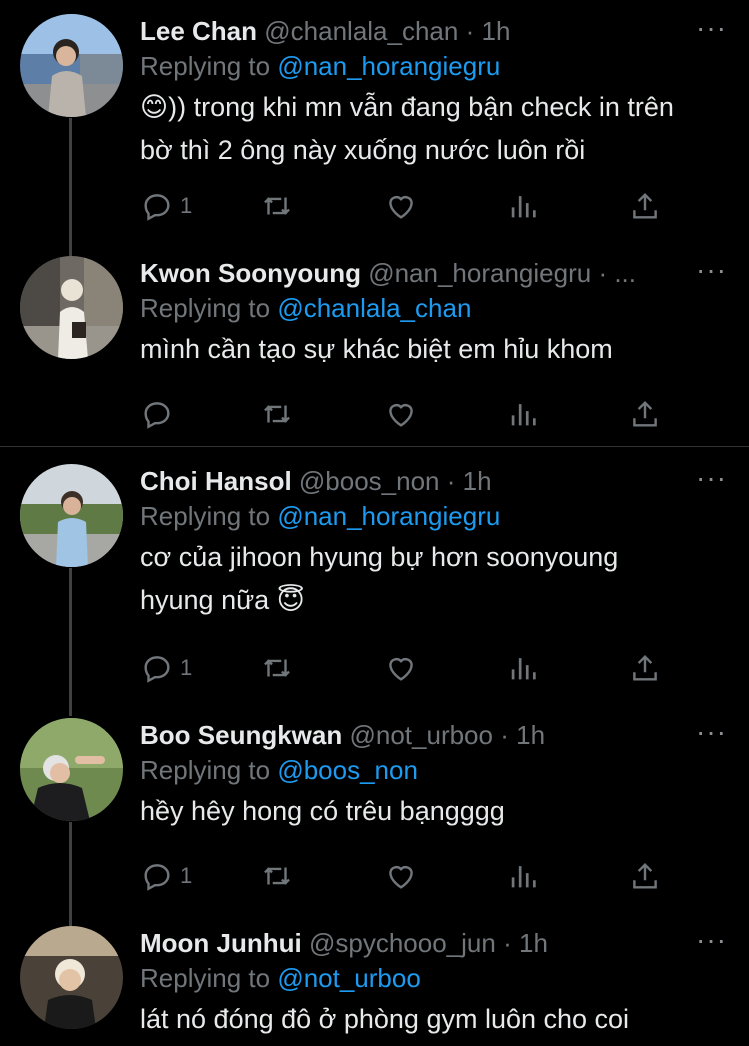  What do you see at coordinates (363, 150) in the screenshot?
I see `tweet-text-line: bờ thì 2 ông này xuống nước luôn rồi` at bounding box center [363, 150].